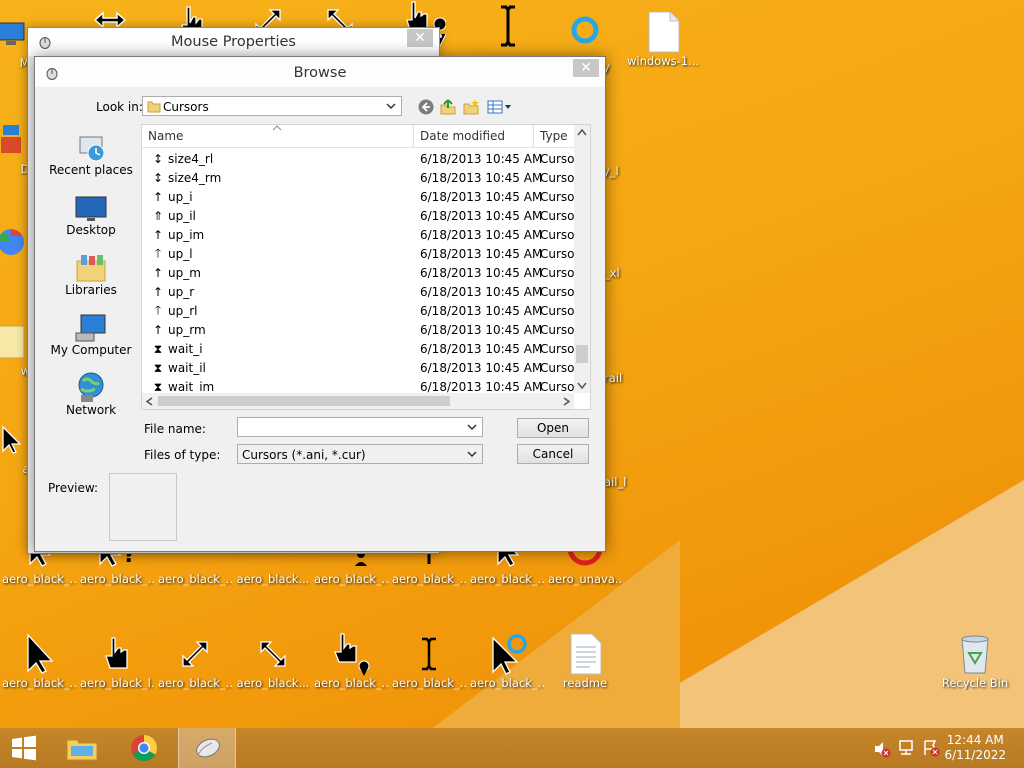 This screenshot has height=768, width=1024. I want to click on taskbar: 12:44 AM 6/11/2022, so click(512, 748).